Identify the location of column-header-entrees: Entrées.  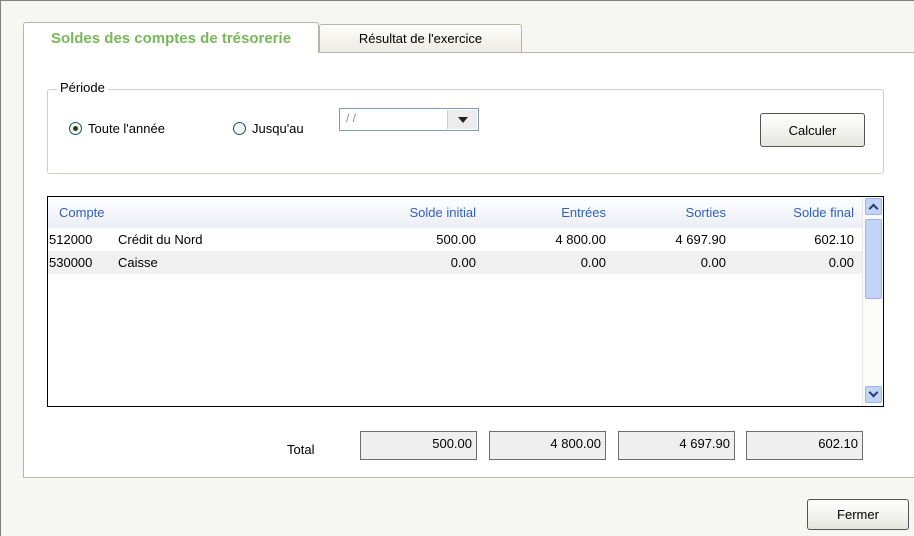
(557, 212).